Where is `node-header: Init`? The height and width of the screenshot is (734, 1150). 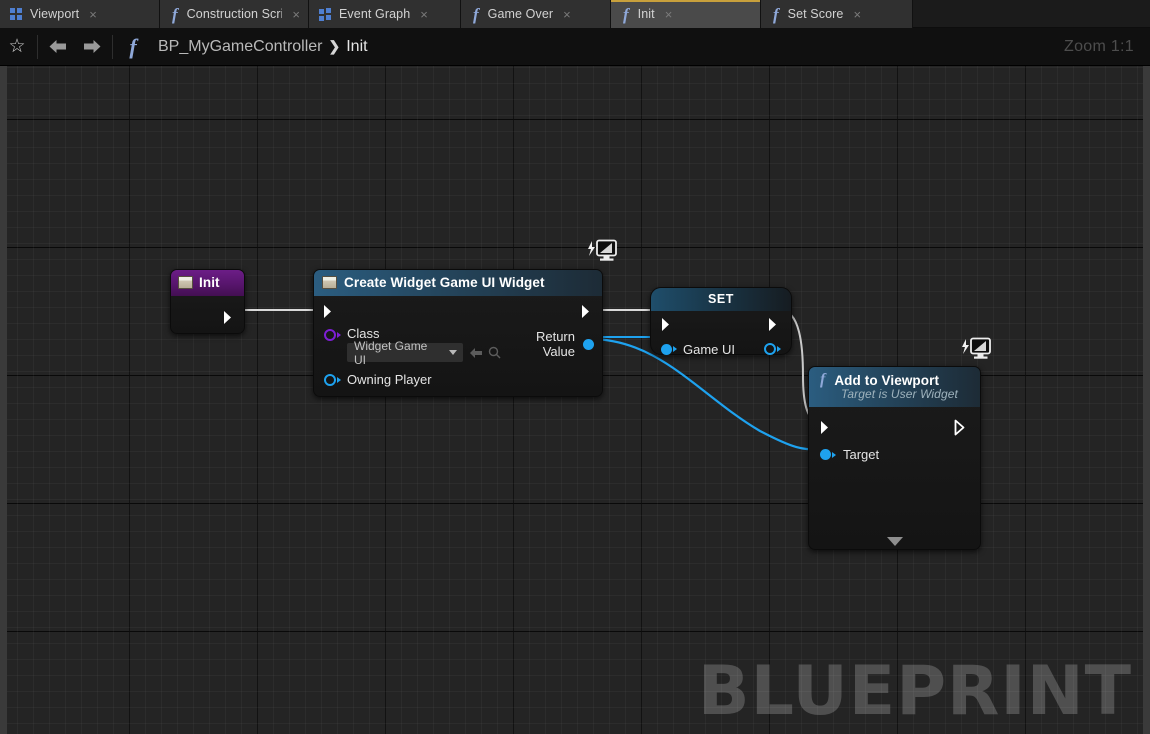
node-header: Init is located at coordinates (207, 283).